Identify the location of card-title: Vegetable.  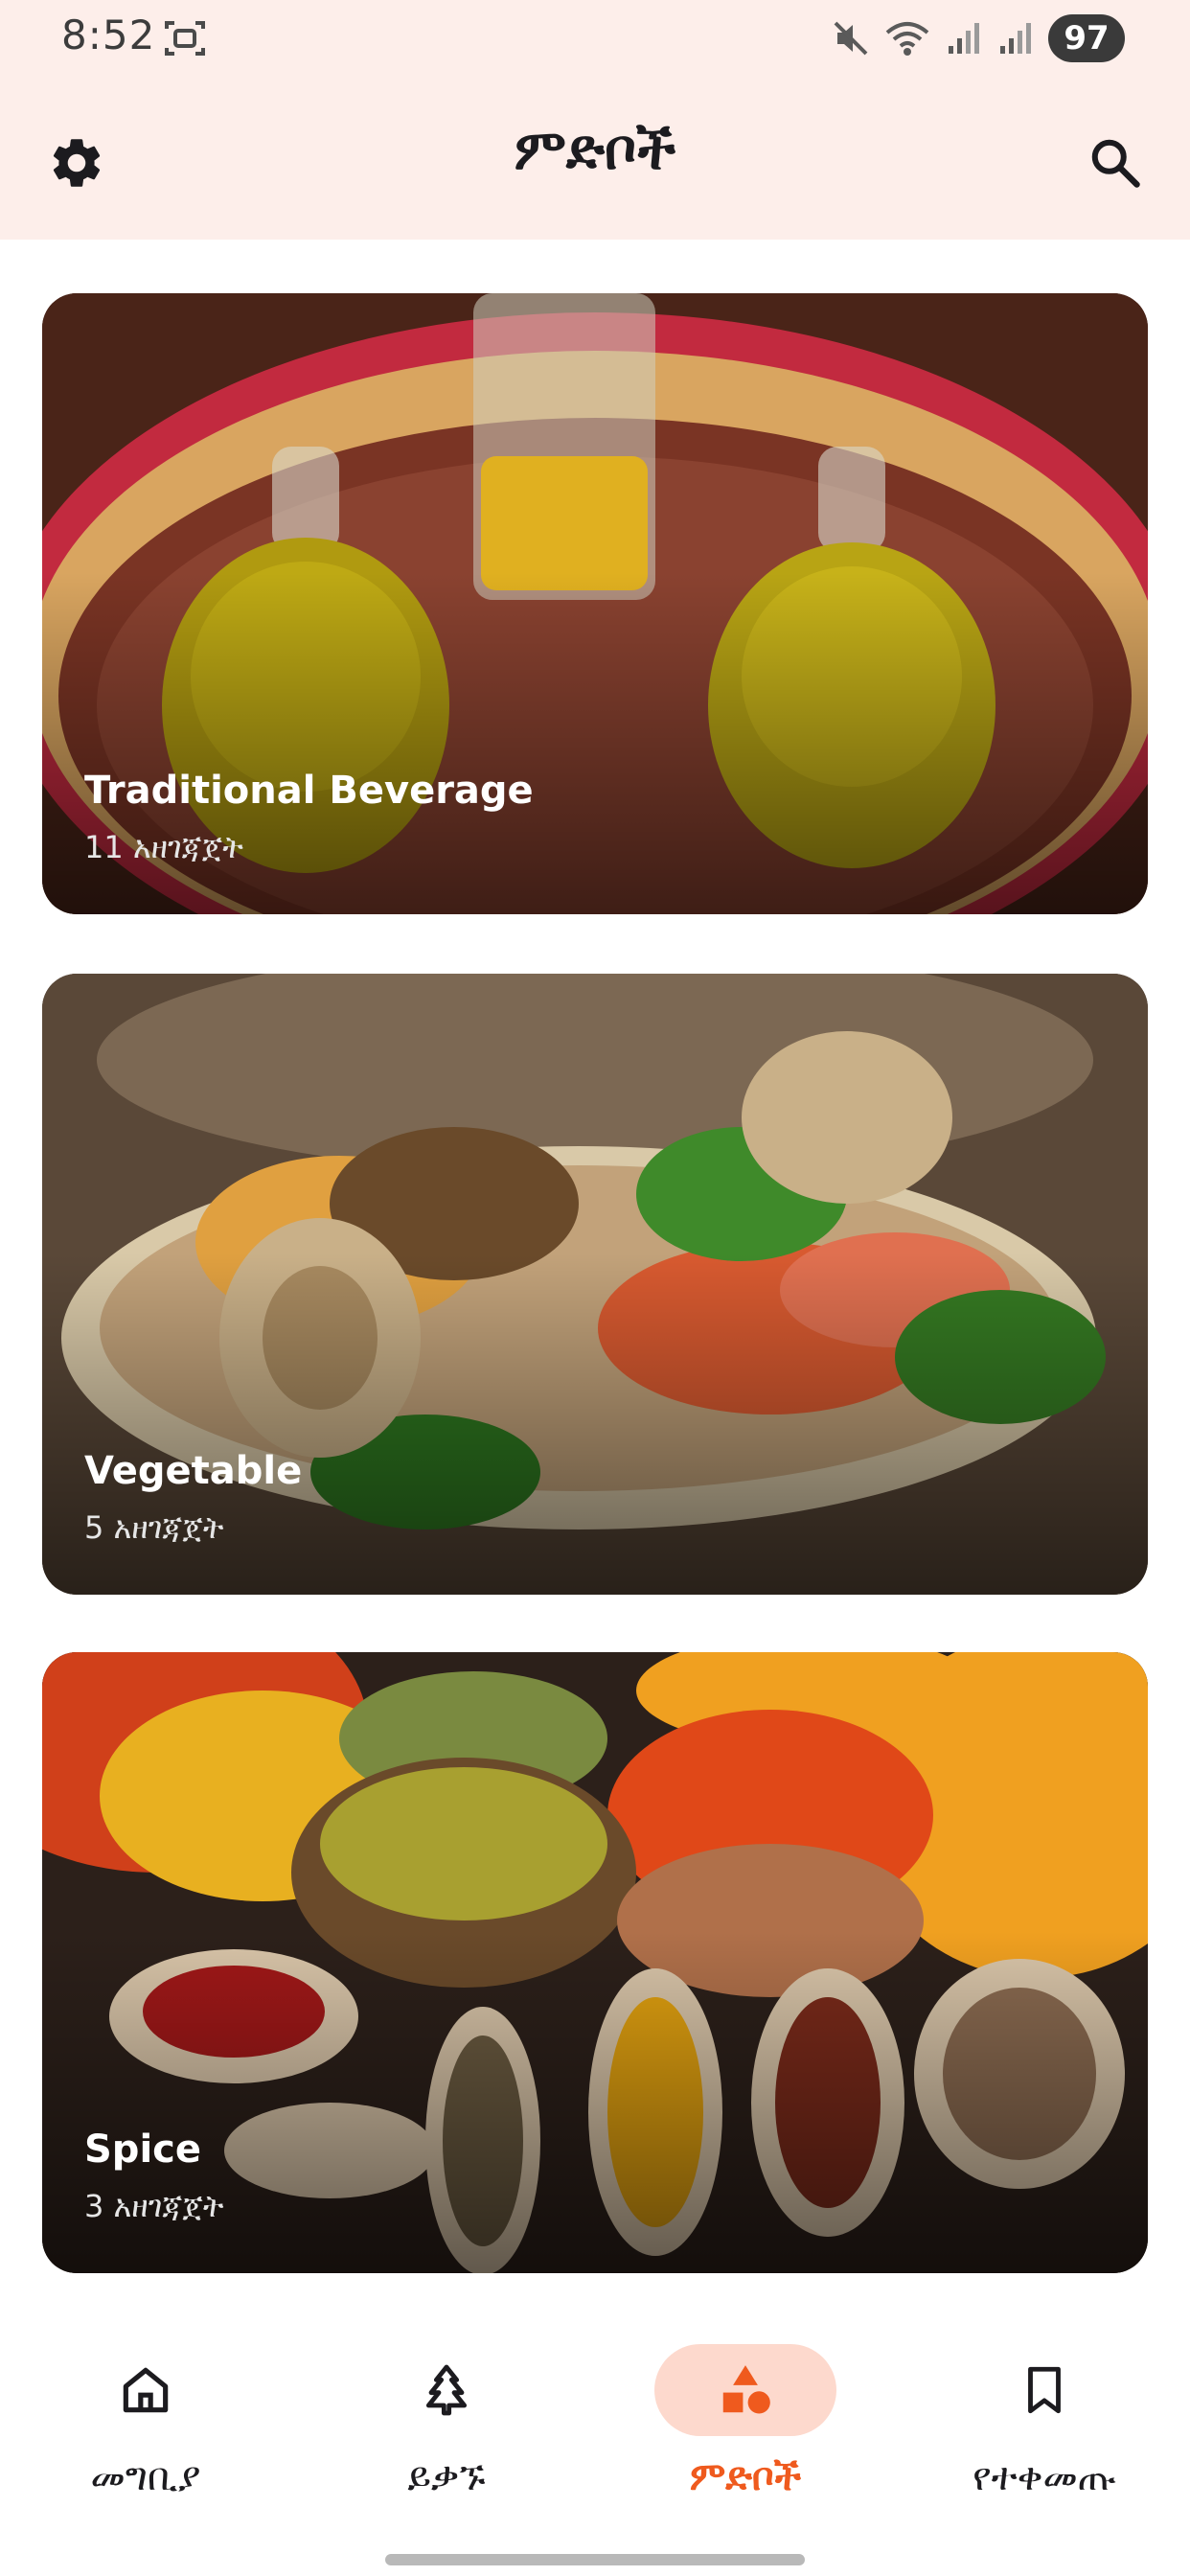
(194, 1471).